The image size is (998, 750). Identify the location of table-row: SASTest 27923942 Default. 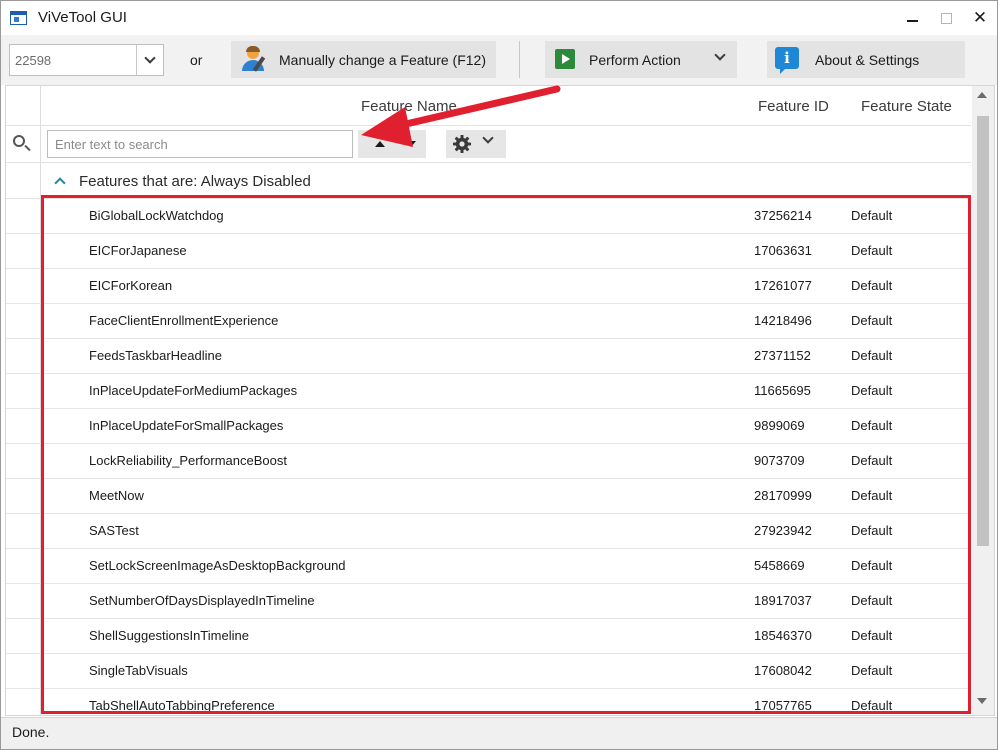
(488, 531).